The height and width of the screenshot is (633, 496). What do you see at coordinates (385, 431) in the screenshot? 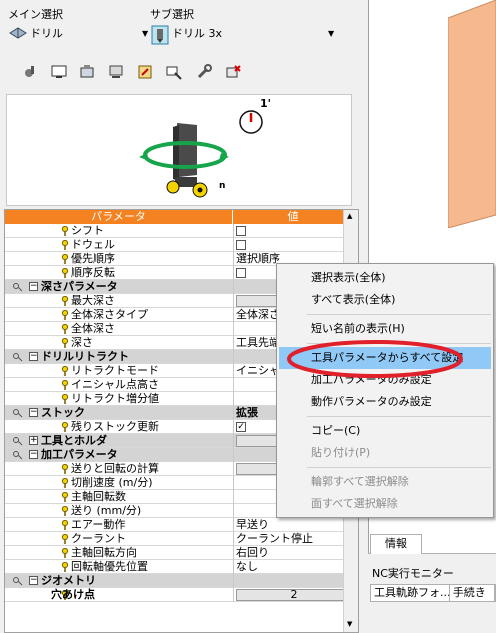
I see `menu-item: コピー(C)` at bounding box center [385, 431].